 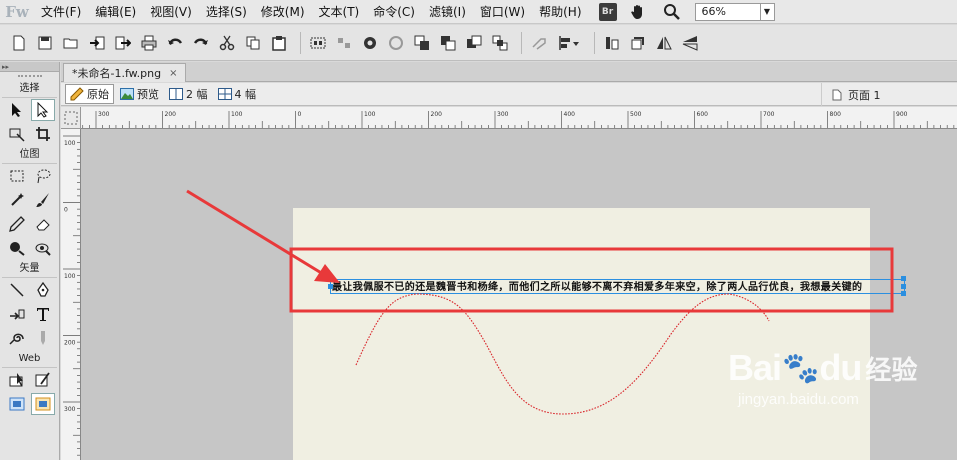 What do you see at coordinates (519, 118) in the screenshot?
I see `horizontal-ruler: 300 200 100 0 100 200 300 400 500 600 700 800 900` at bounding box center [519, 118].